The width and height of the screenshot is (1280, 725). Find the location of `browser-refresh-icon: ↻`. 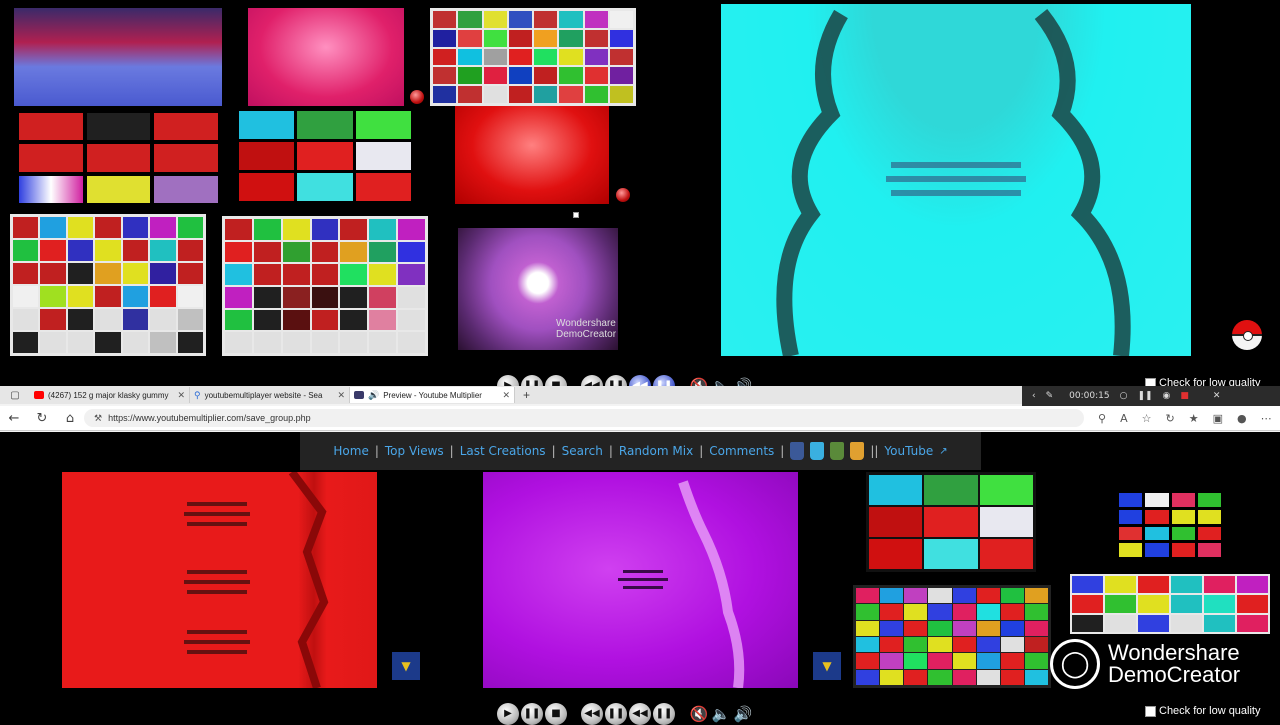

browser-refresh-icon: ↻ is located at coordinates (1169, 418).